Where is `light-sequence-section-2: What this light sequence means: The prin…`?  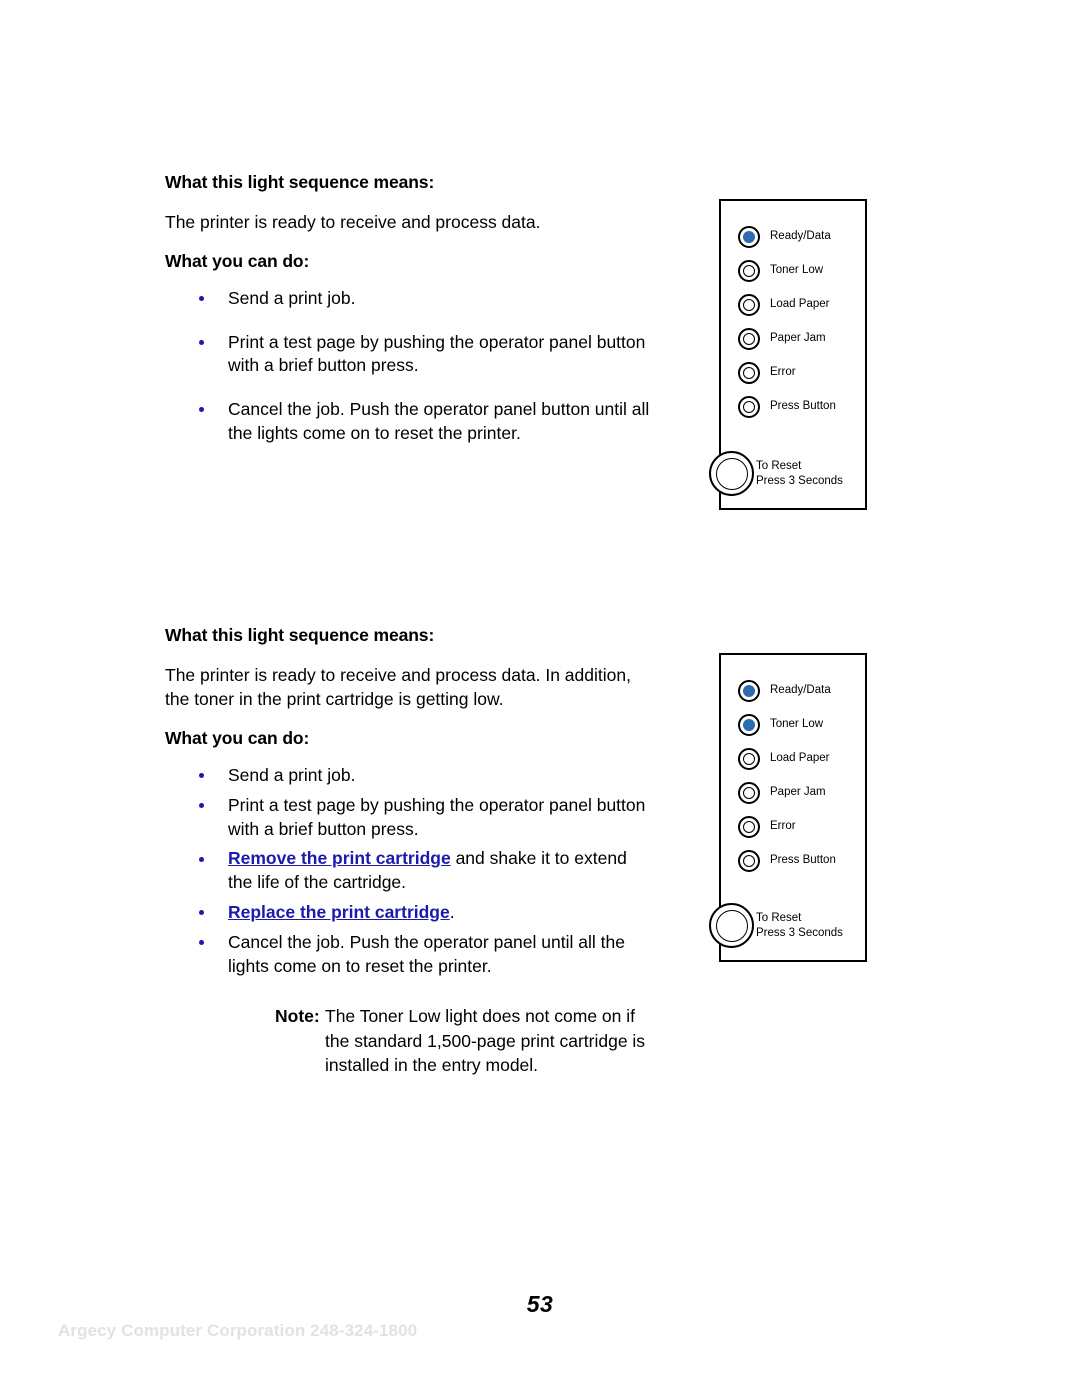 light-sequence-section-2: What this light sequence means: The prin… is located at coordinates (410, 851).